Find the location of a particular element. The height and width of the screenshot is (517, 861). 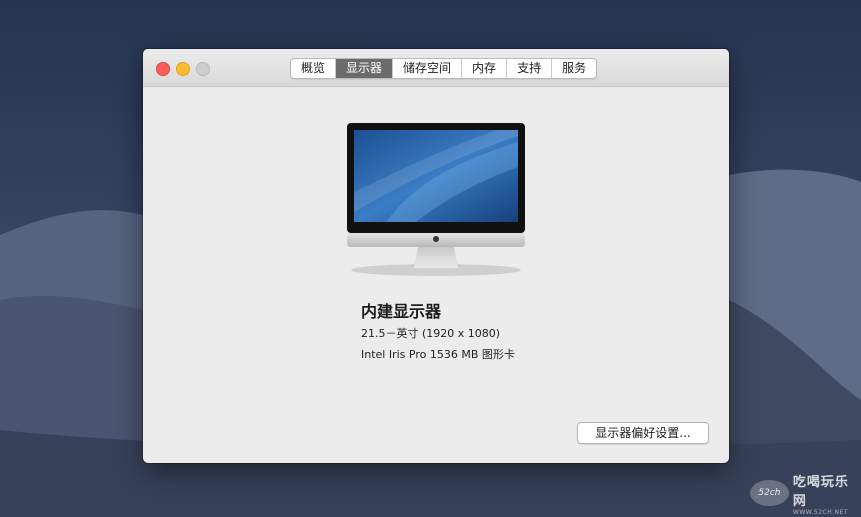

tab-service: 服务 is located at coordinates (574, 68).